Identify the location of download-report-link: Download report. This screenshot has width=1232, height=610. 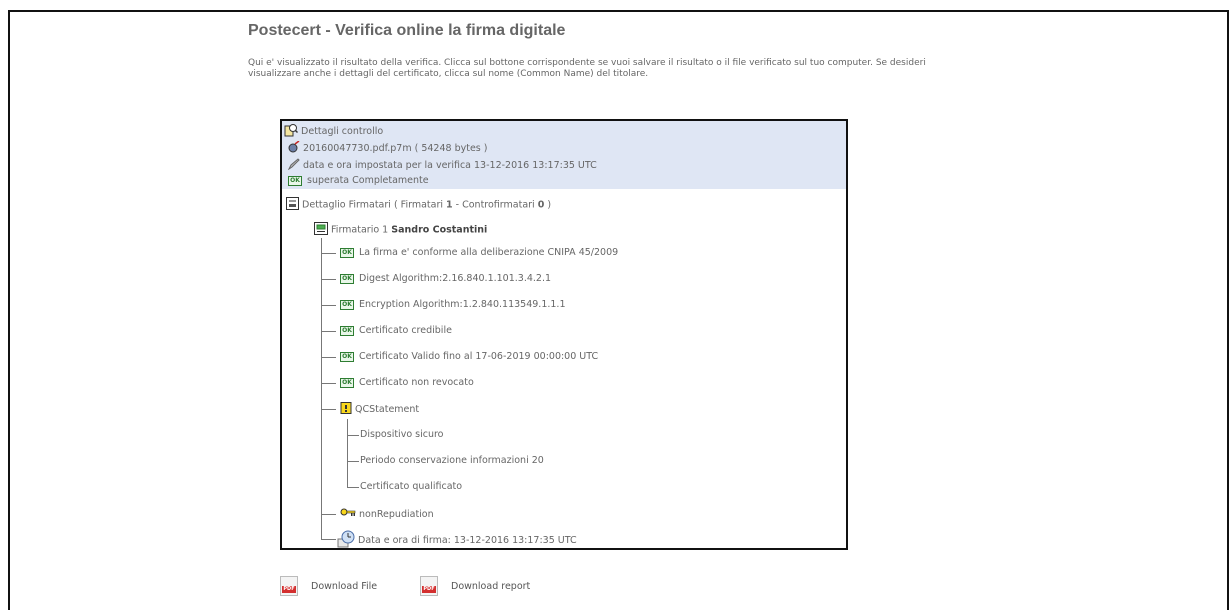
(490, 586).